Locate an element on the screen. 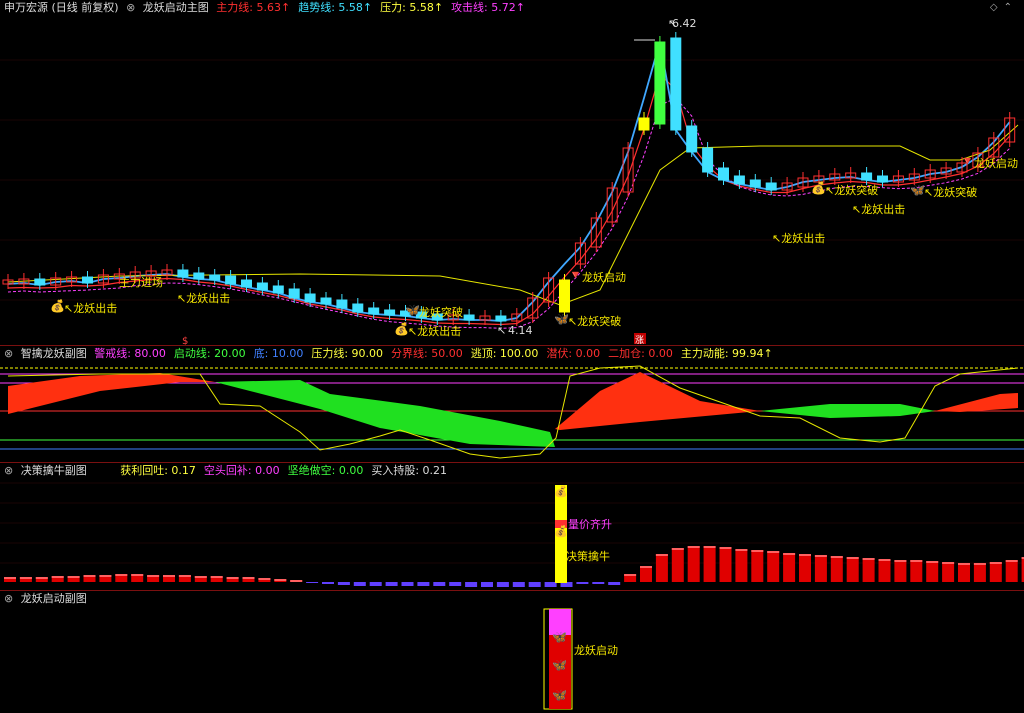 The image size is (1024, 713). butterfly-icon: 🦋 is located at coordinates (559, 637).